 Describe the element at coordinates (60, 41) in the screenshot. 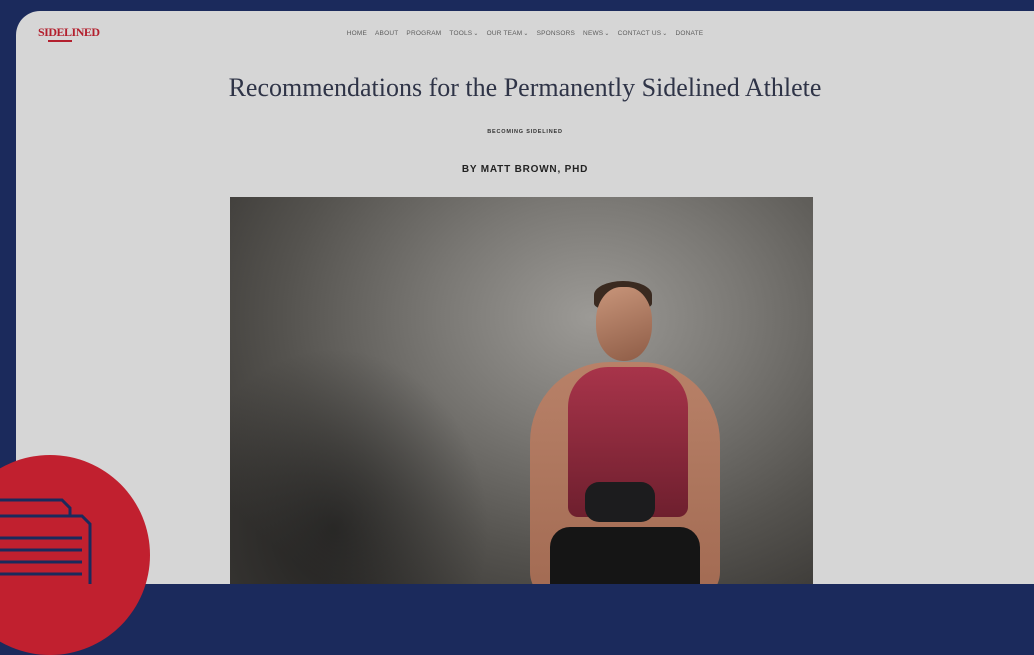

I see `logo-underline` at that location.